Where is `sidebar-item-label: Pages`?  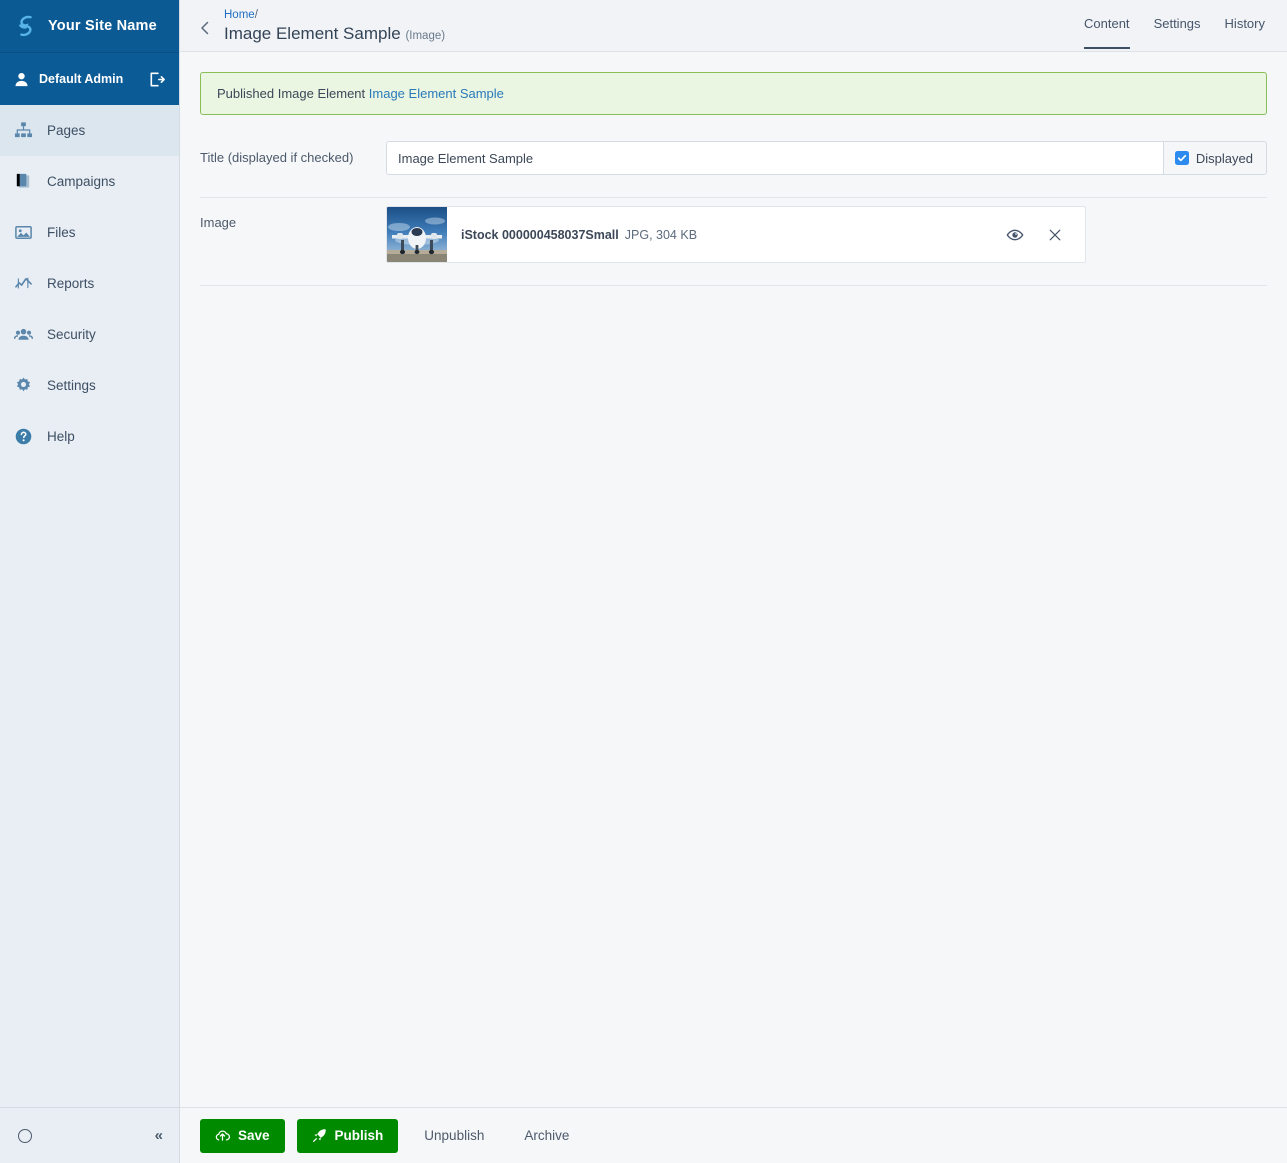 sidebar-item-label: Pages is located at coordinates (66, 130).